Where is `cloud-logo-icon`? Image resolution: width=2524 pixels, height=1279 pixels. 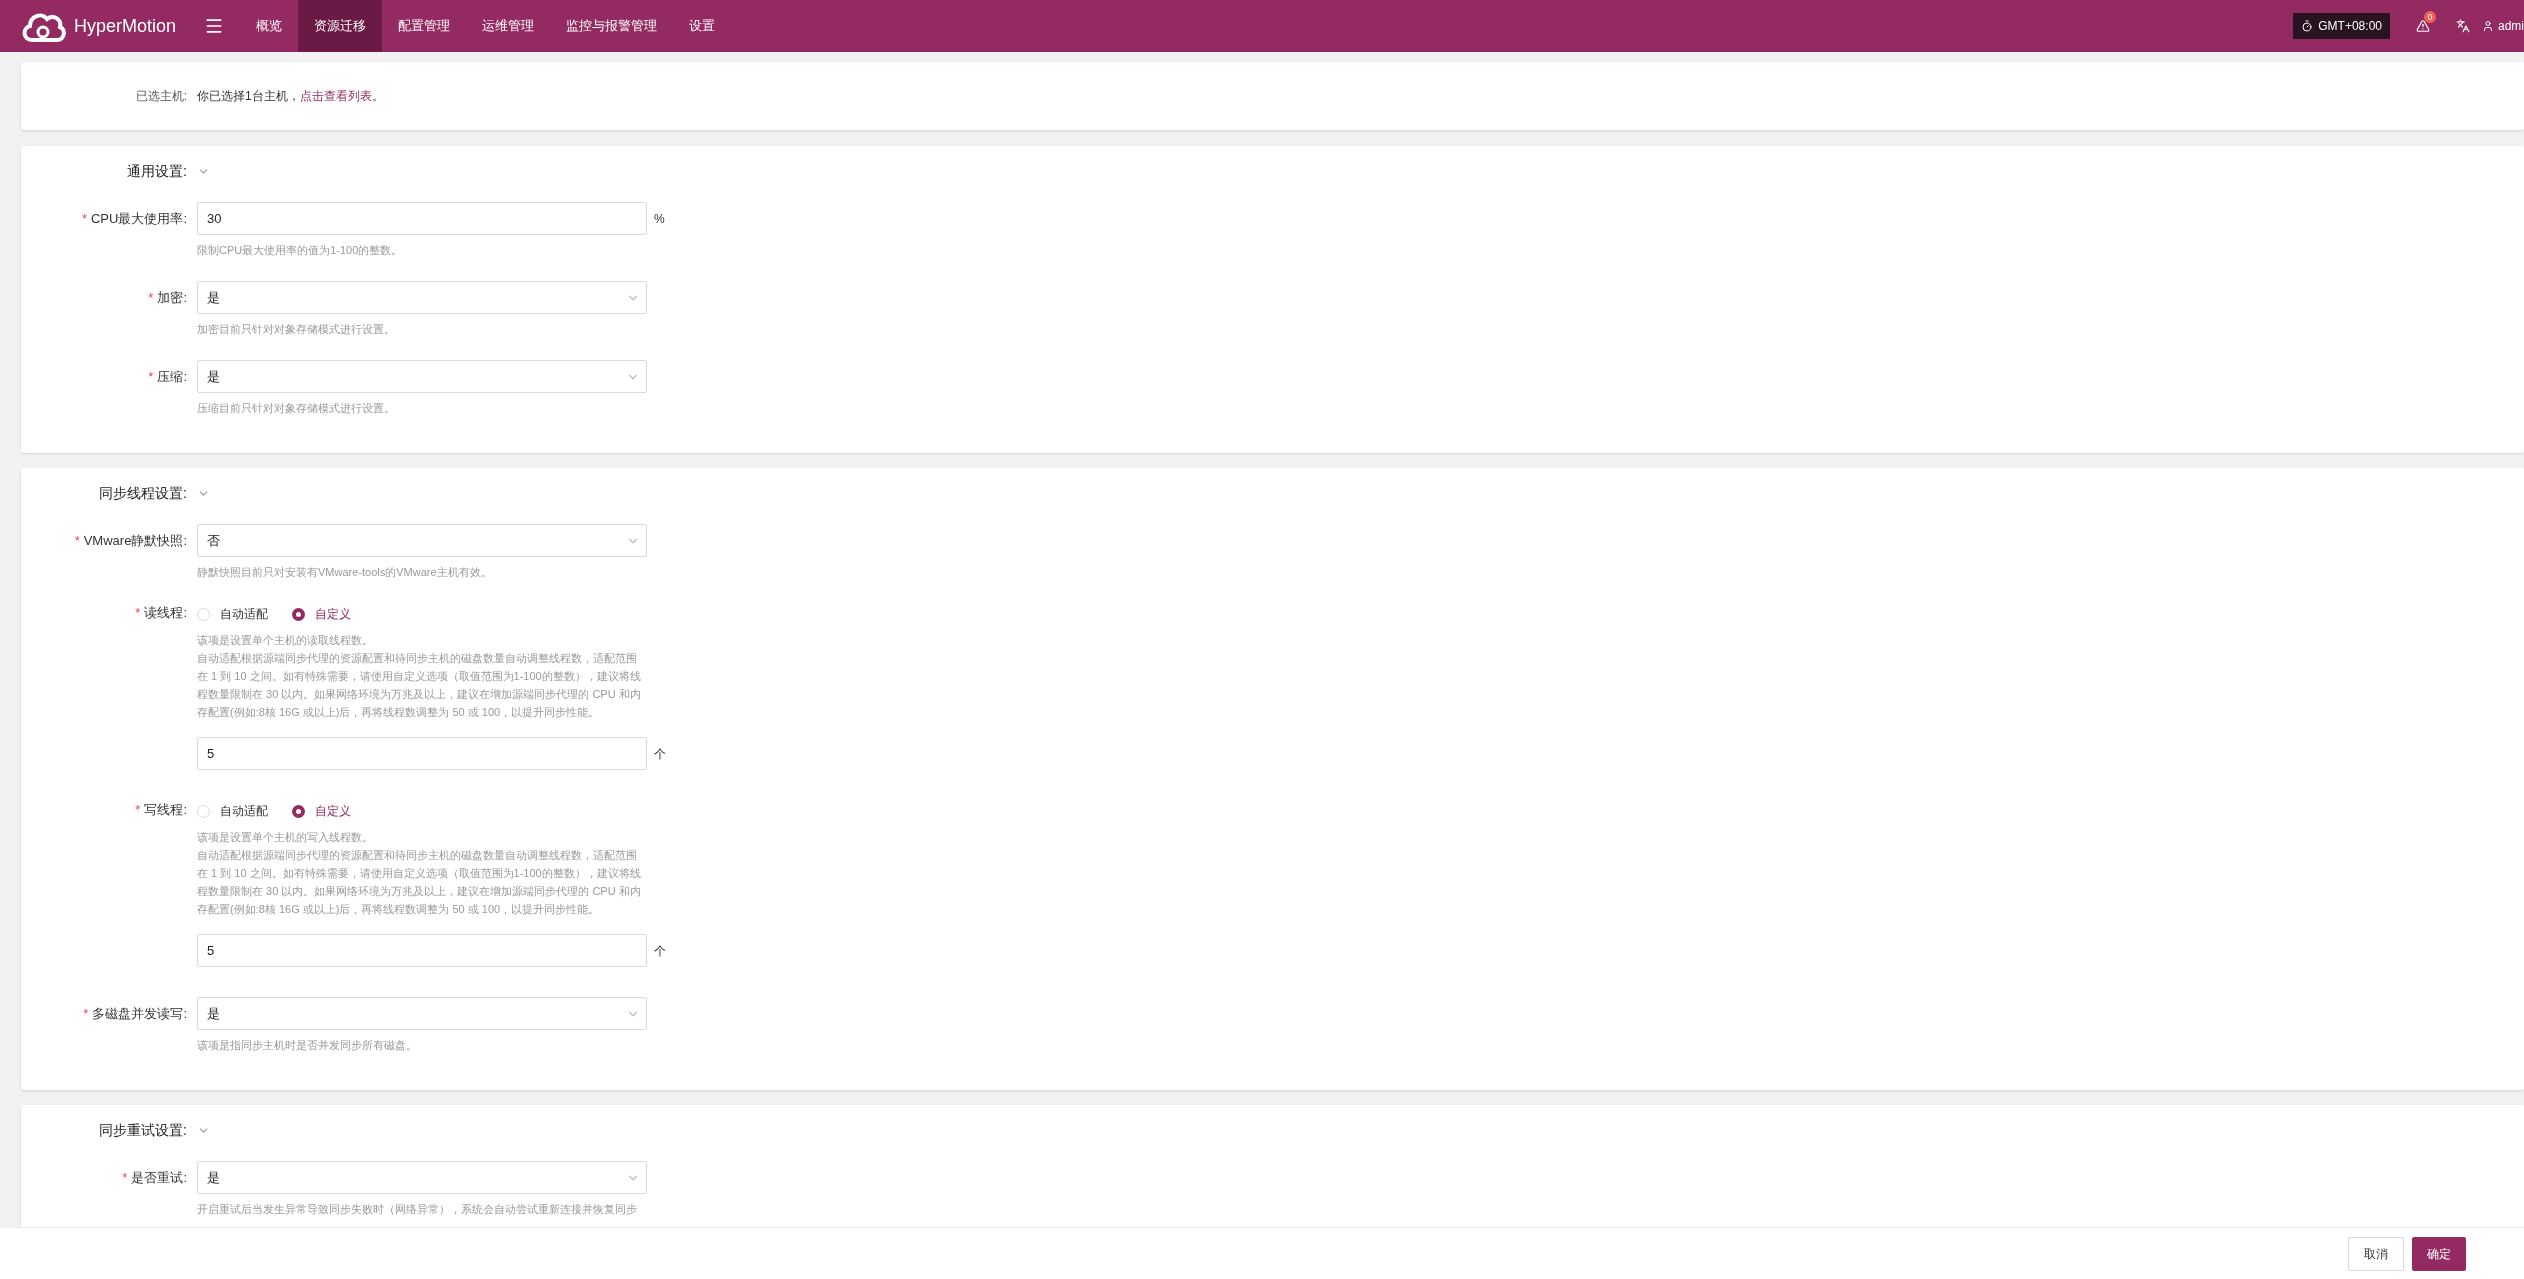
cloud-logo-icon is located at coordinates (43, 26).